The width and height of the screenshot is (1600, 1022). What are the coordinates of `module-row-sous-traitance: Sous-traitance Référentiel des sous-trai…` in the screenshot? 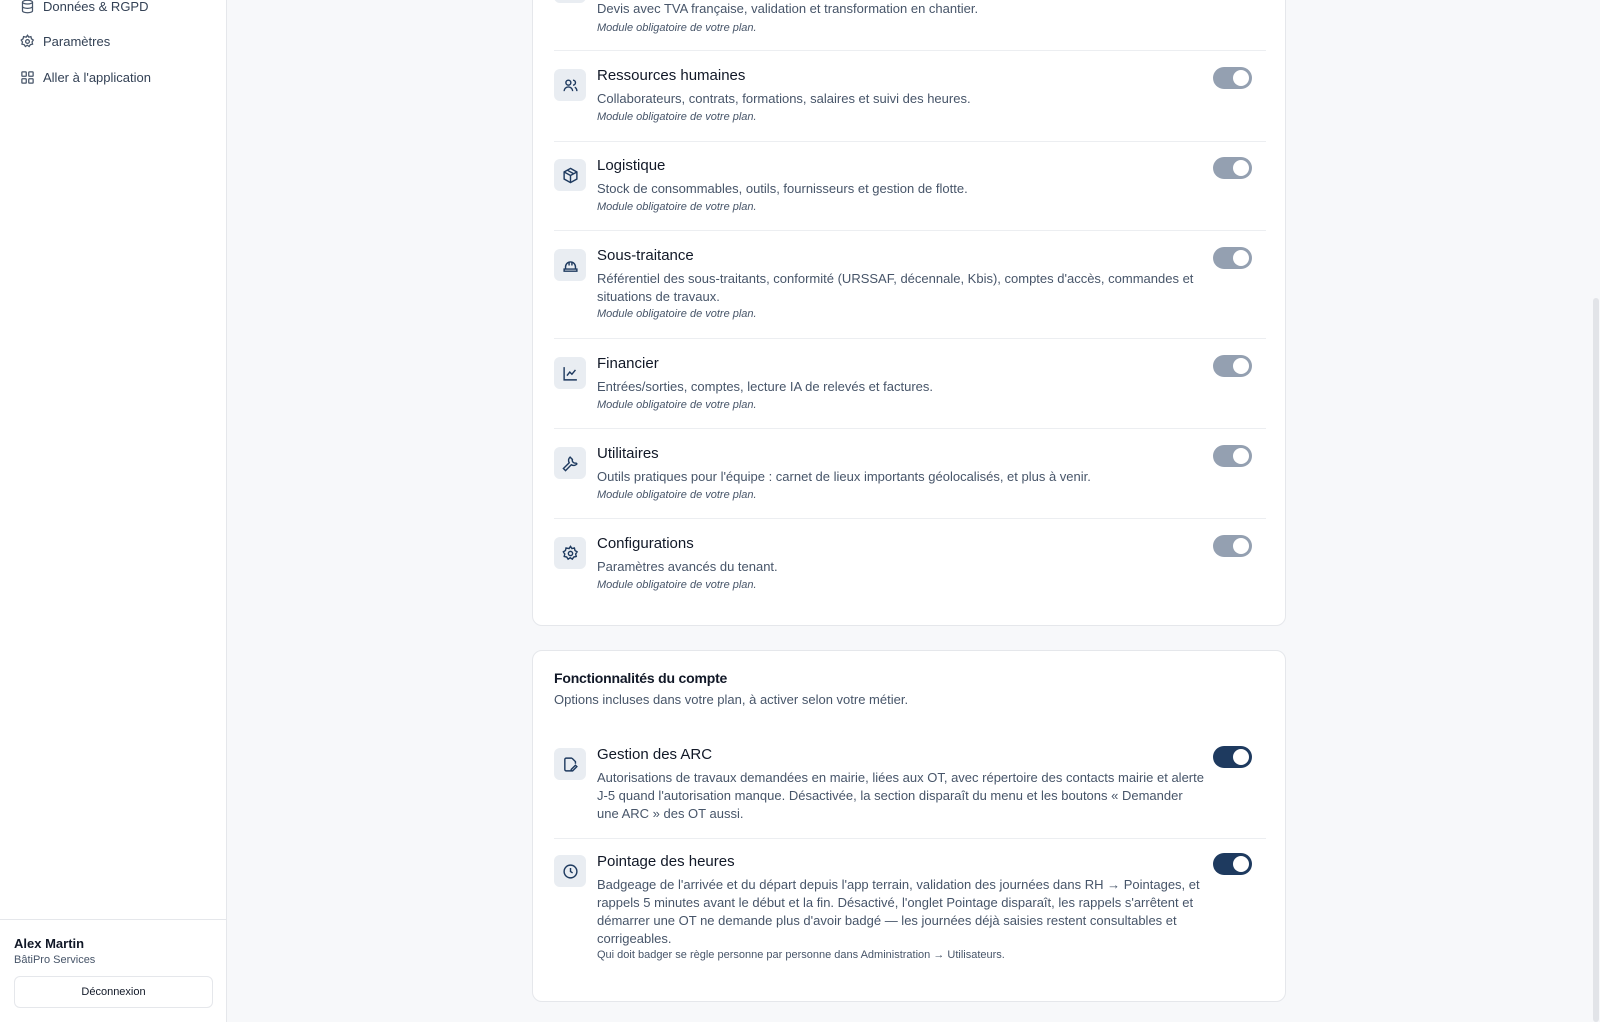 It's located at (910, 293).